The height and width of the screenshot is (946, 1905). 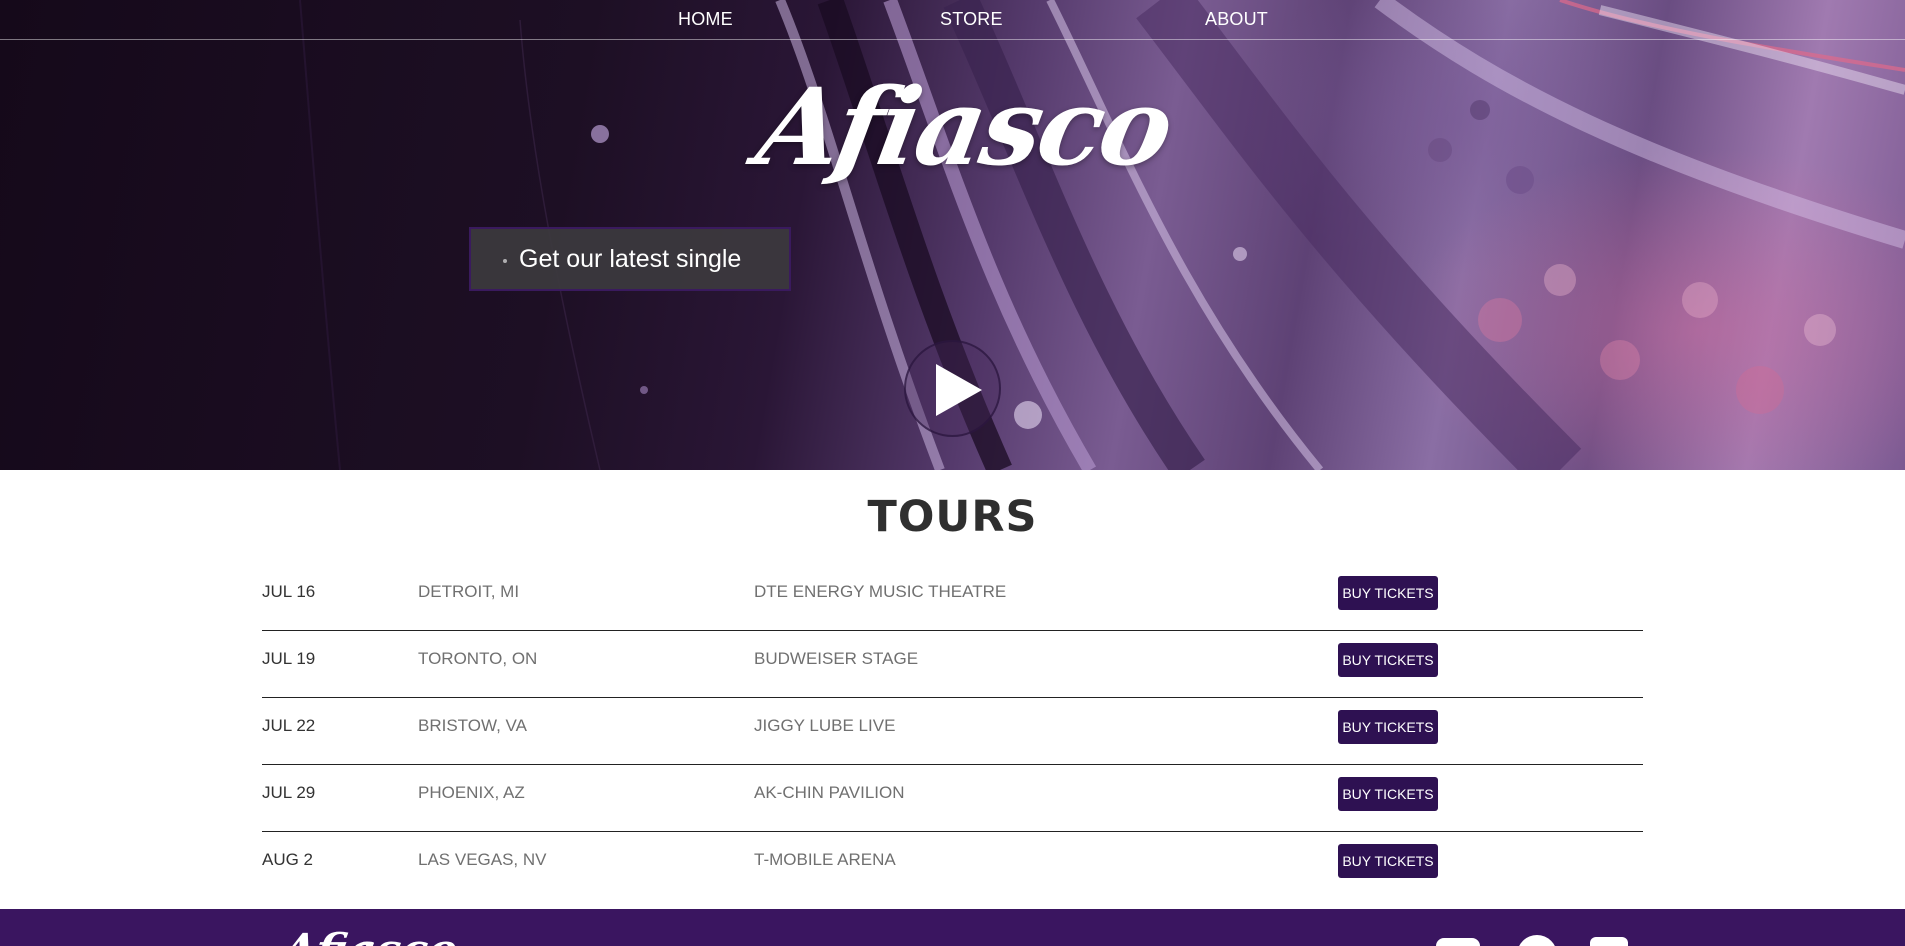 What do you see at coordinates (705, 19) in the screenshot?
I see `nav-home-link: HOME` at bounding box center [705, 19].